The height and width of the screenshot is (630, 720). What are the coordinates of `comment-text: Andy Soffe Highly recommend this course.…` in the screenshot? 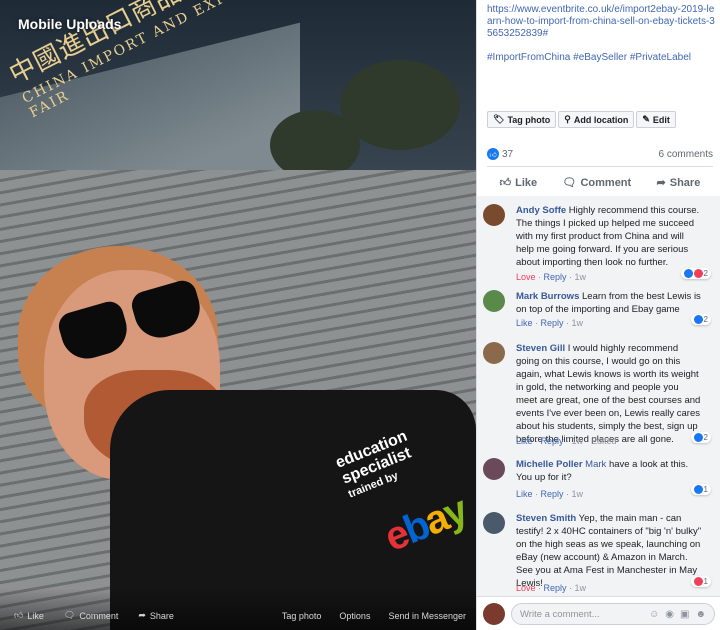 It's located at (608, 236).